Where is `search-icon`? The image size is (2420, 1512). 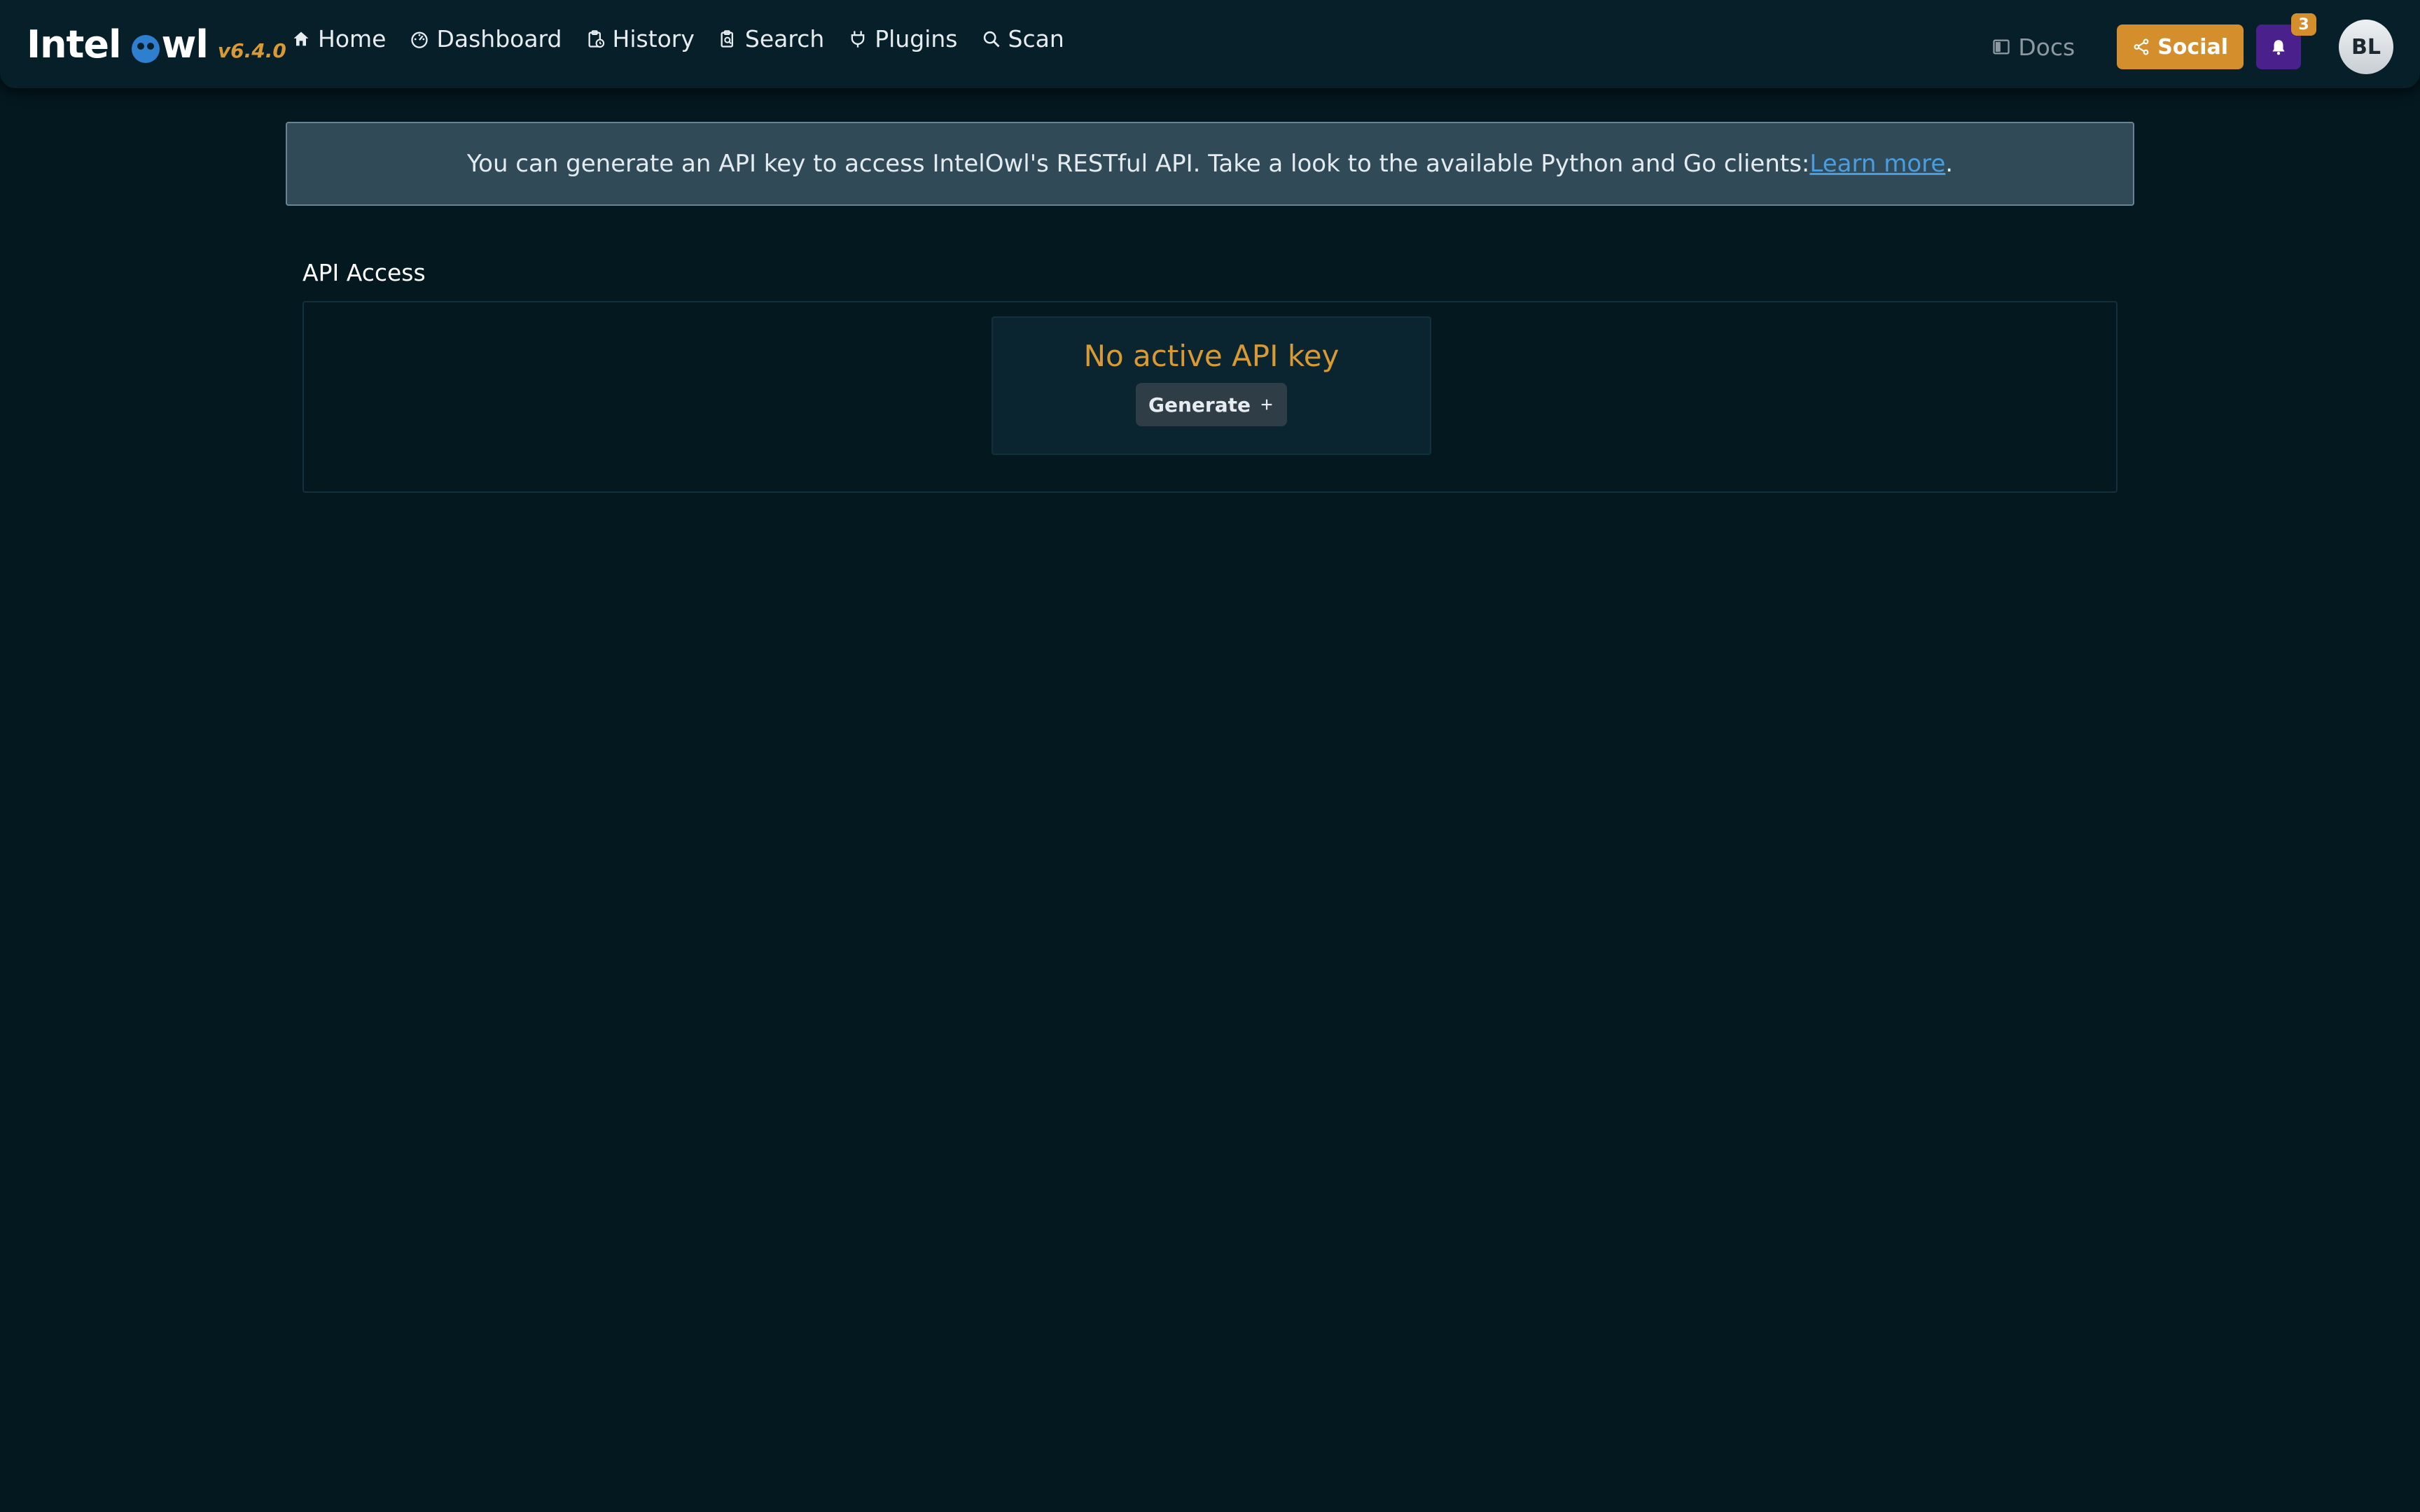
search-icon is located at coordinates (991, 39).